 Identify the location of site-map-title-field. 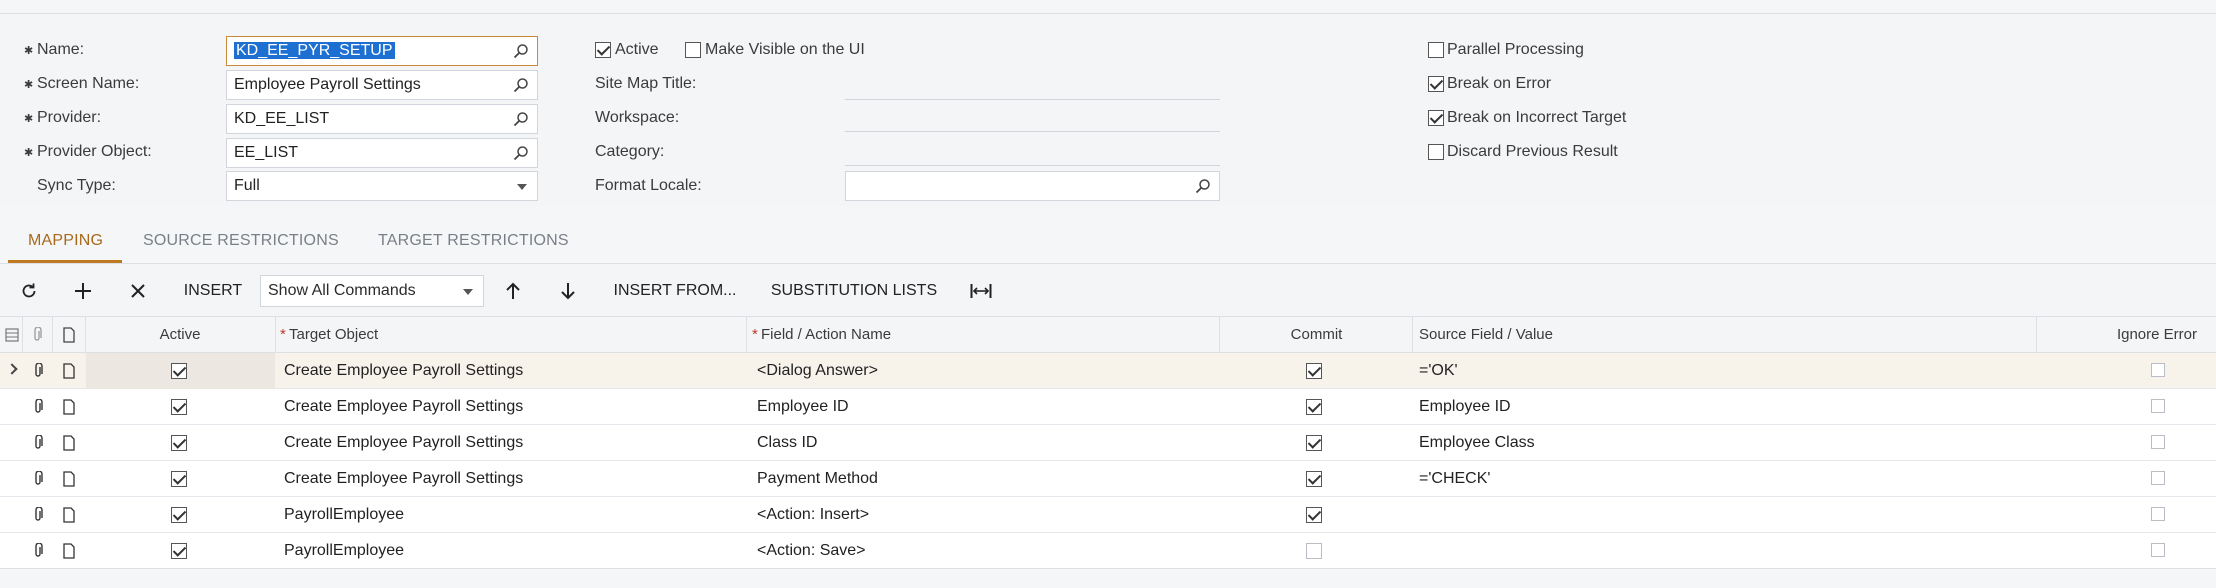
(1032, 99).